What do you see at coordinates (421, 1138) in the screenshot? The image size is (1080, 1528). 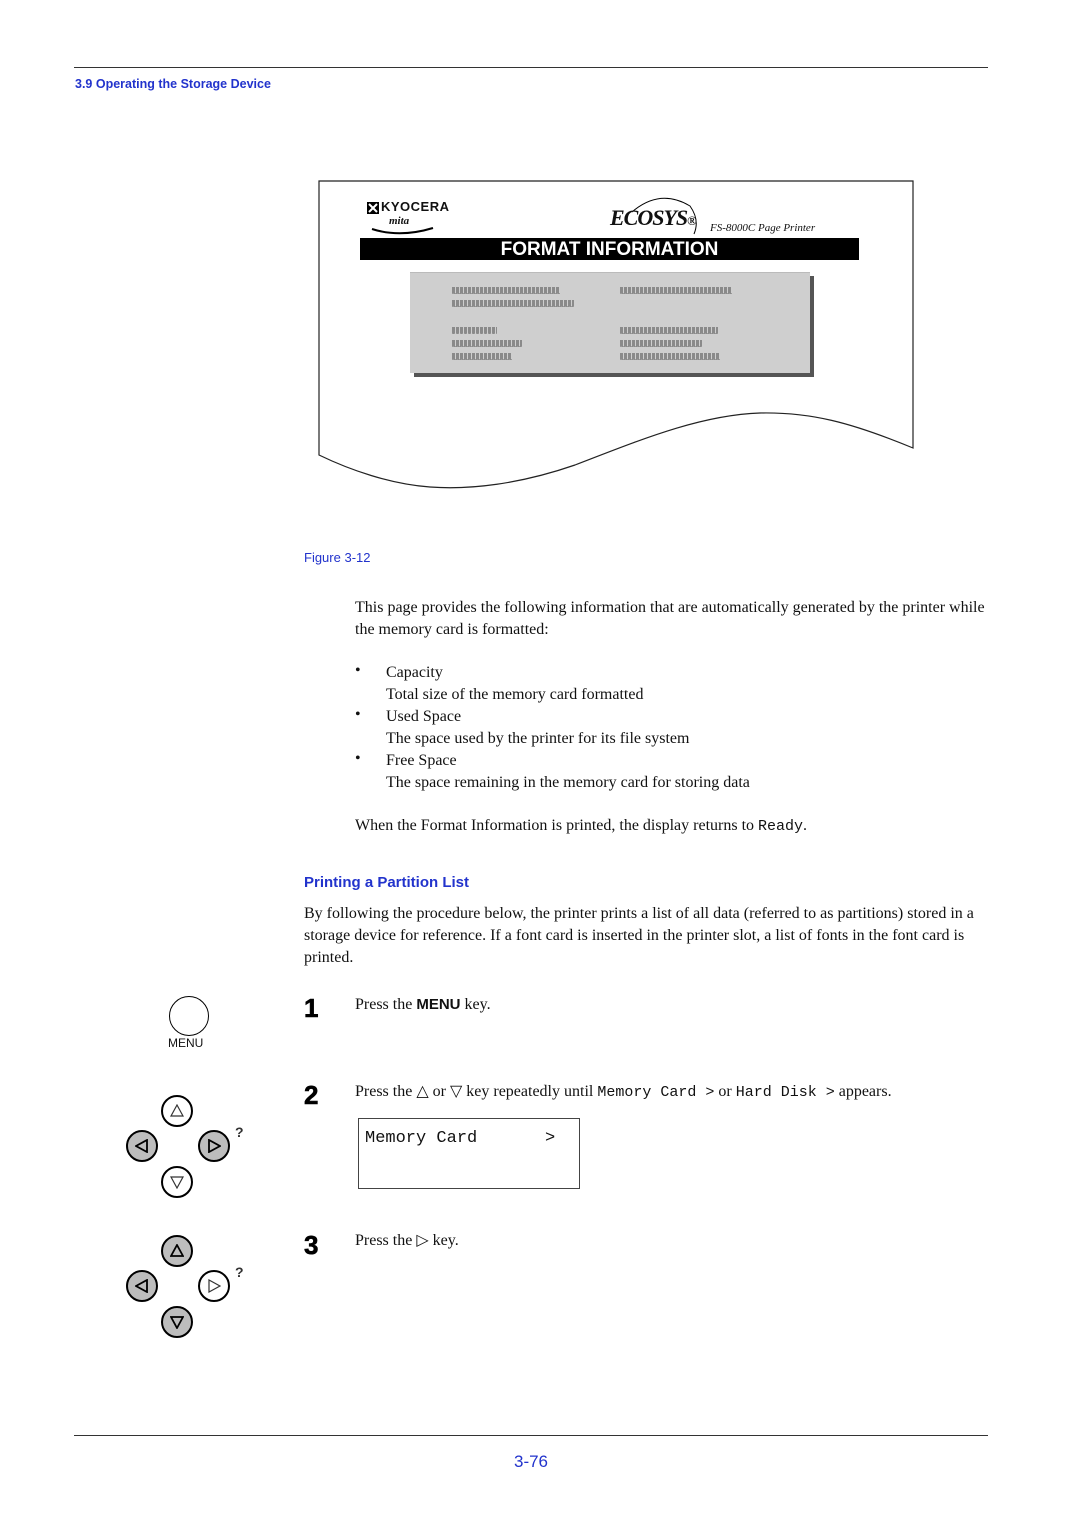 I see `lcd-line-1: Memory Card` at bounding box center [421, 1138].